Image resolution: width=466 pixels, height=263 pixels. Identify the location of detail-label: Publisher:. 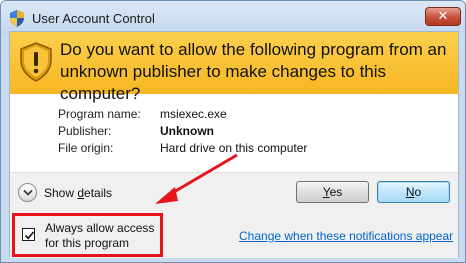
(85, 131).